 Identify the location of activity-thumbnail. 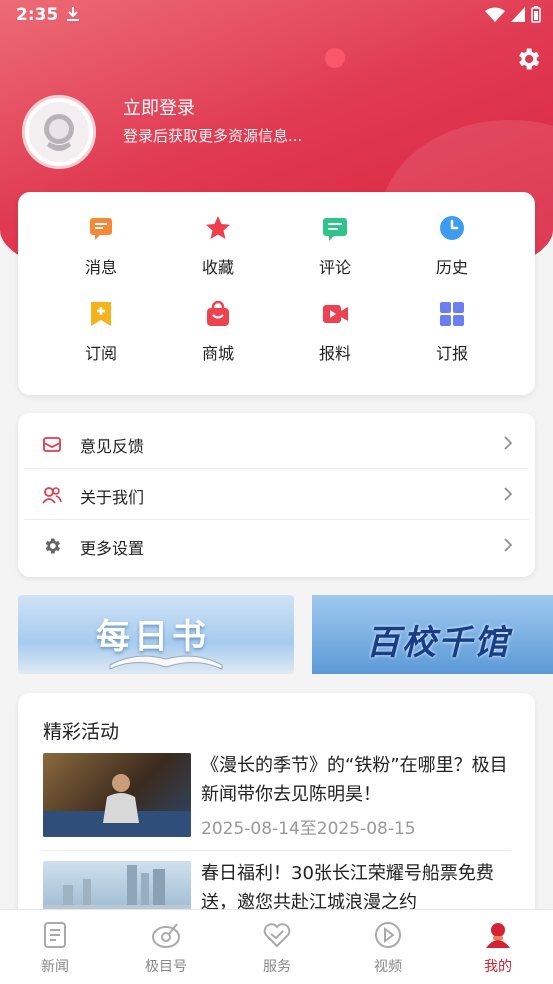
(117, 795).